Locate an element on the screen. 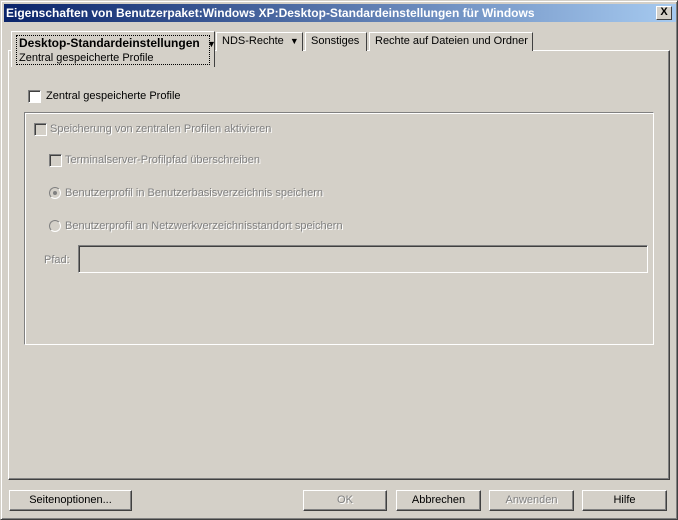  path-input is located at coordinates (363, 259).